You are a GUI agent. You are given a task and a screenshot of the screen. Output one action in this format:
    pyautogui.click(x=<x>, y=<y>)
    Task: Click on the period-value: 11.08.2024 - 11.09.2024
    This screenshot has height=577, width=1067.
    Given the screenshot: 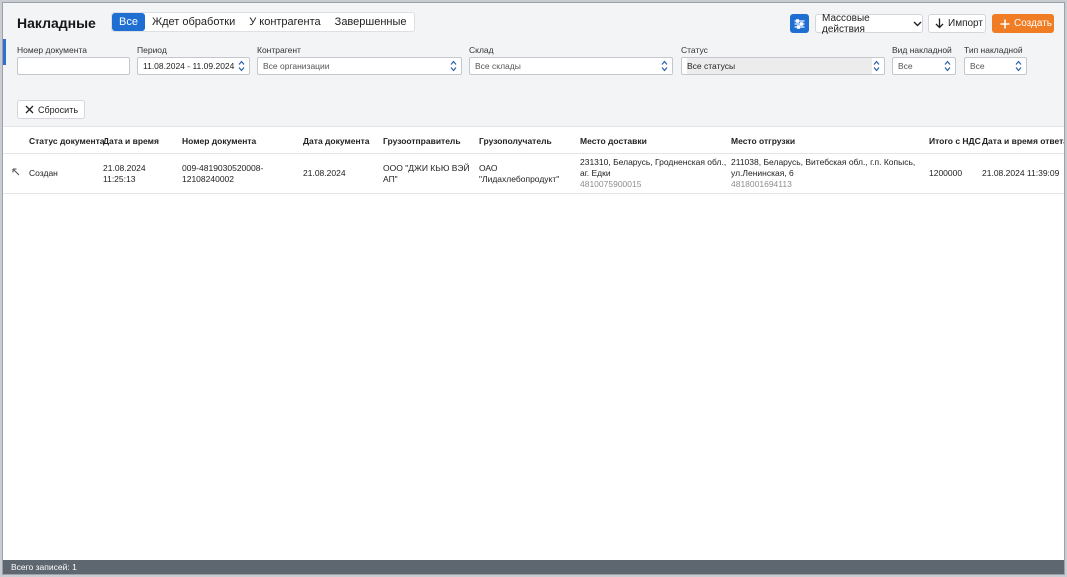 What is the action you would take?
    pyautogui.click(x=189, y=66)
    